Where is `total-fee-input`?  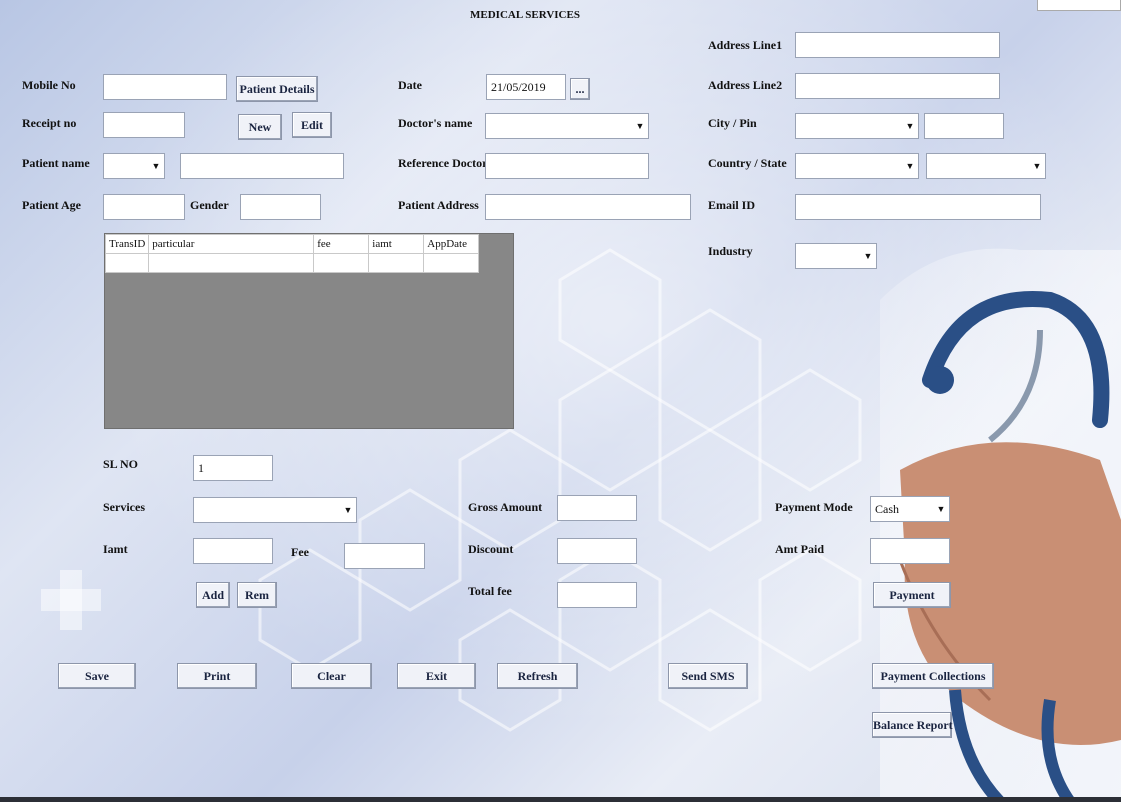 total-fee-input is located at coordinates (597, 595).